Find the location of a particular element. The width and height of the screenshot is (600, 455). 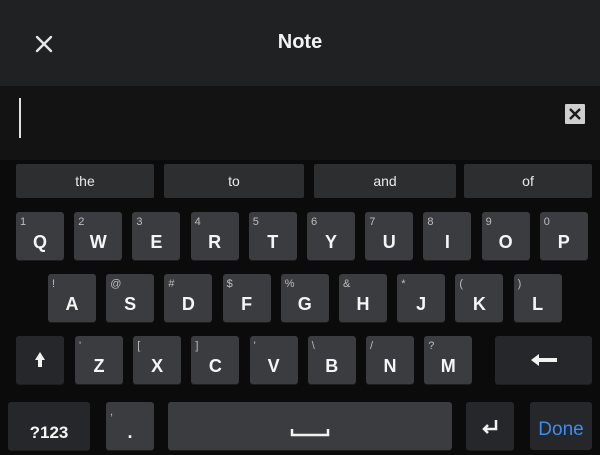

key-w: 2W is located at coordinates (98, 236).